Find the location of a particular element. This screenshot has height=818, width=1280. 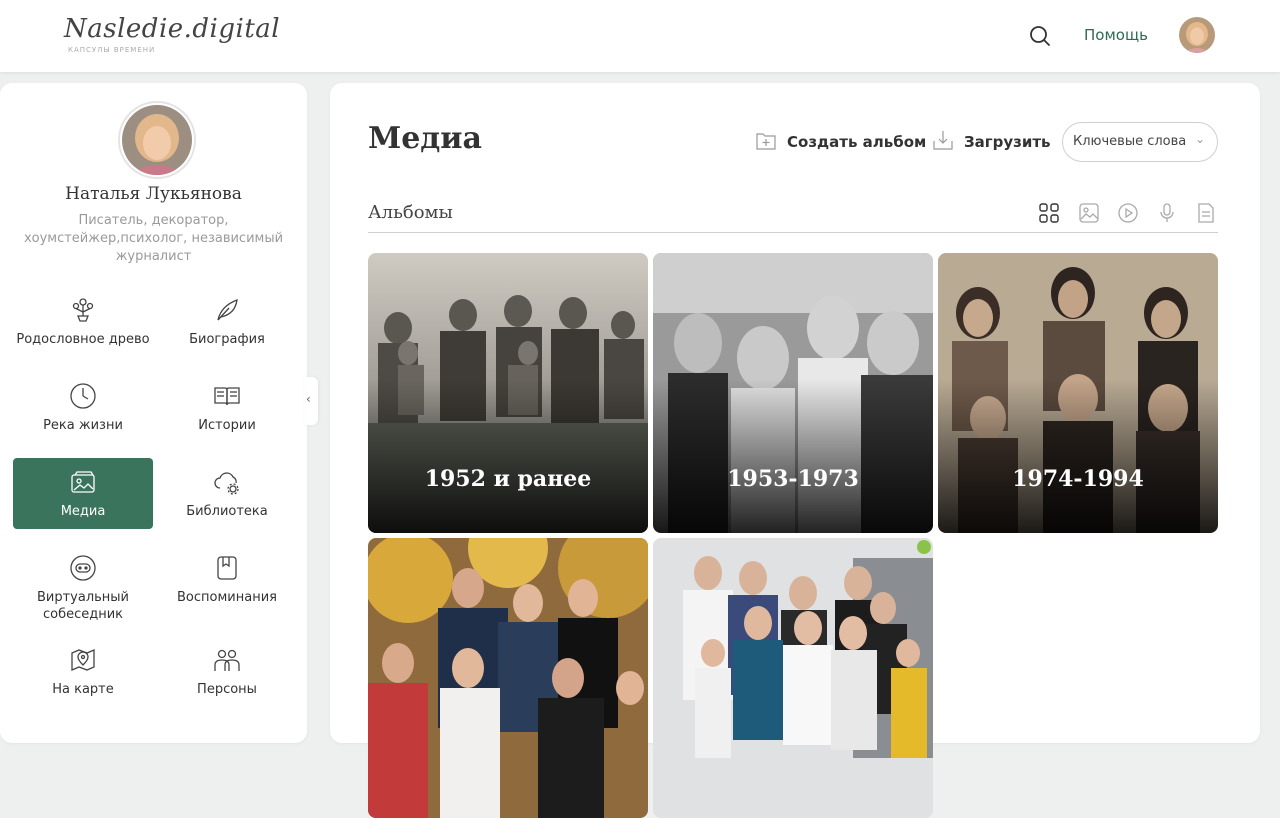

nav-item-persons: Персоны is located at coordinates (227, 671).